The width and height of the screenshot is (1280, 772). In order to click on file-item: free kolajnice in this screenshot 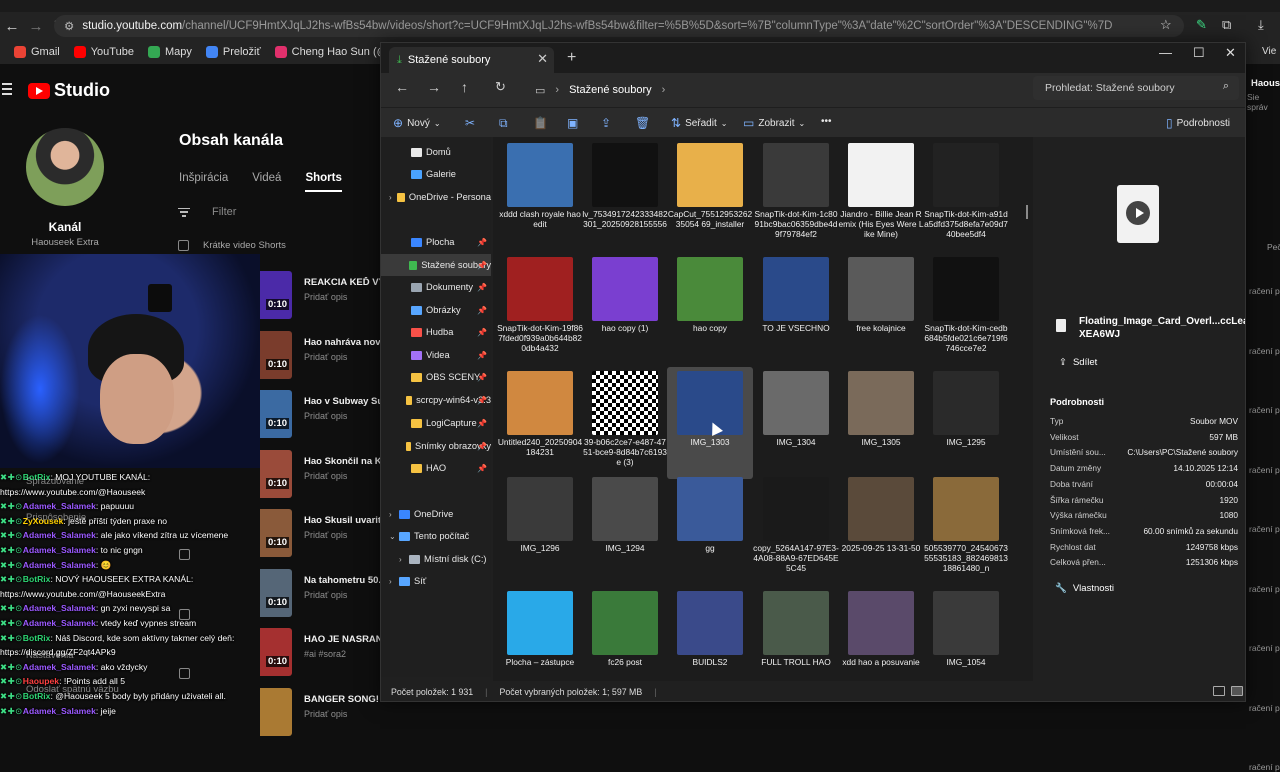, I will do `click(881, 309)`.